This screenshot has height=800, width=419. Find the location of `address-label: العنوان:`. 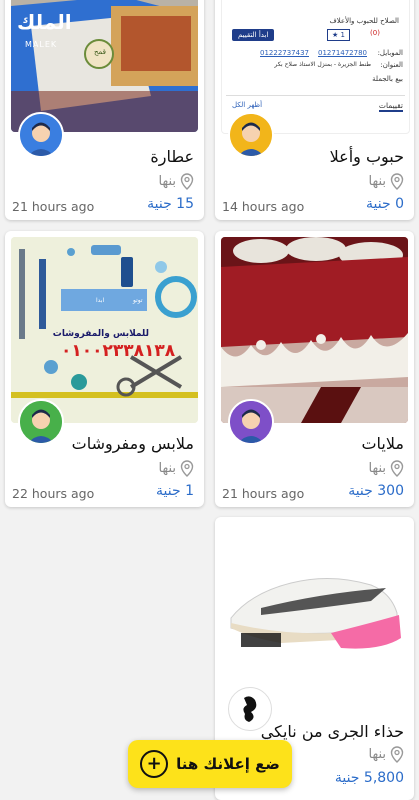

address-label: العنوان: is located at coordinates (391, 65).